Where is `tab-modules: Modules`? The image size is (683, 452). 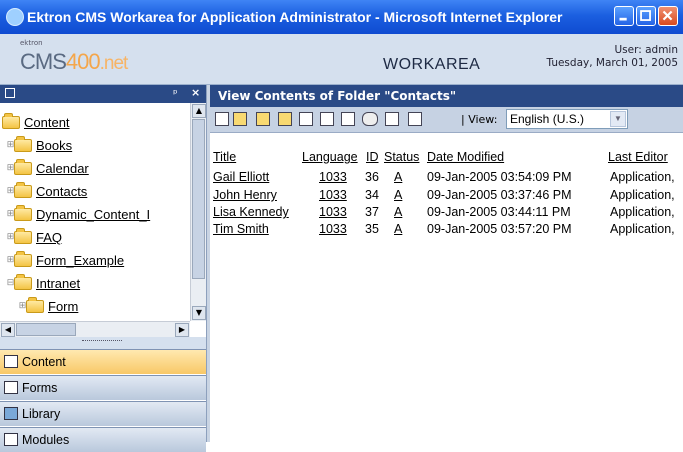 tab-modules: Modules is located at coordinates (103, 439).